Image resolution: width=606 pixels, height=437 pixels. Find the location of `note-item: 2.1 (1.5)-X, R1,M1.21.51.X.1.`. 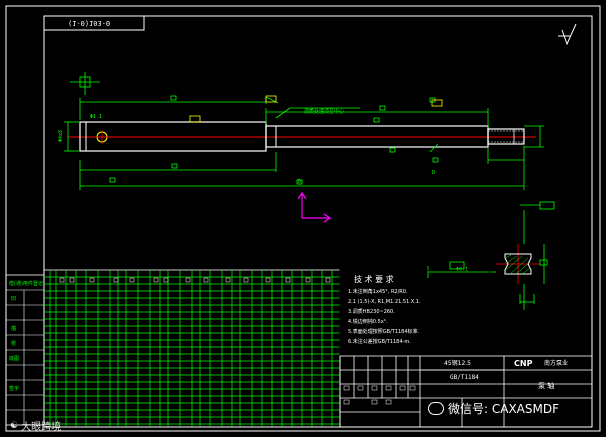

note-item: 2.1 (1.5)-X, R1,M1.21.51.X.1. is located at coordinates (384, 302).